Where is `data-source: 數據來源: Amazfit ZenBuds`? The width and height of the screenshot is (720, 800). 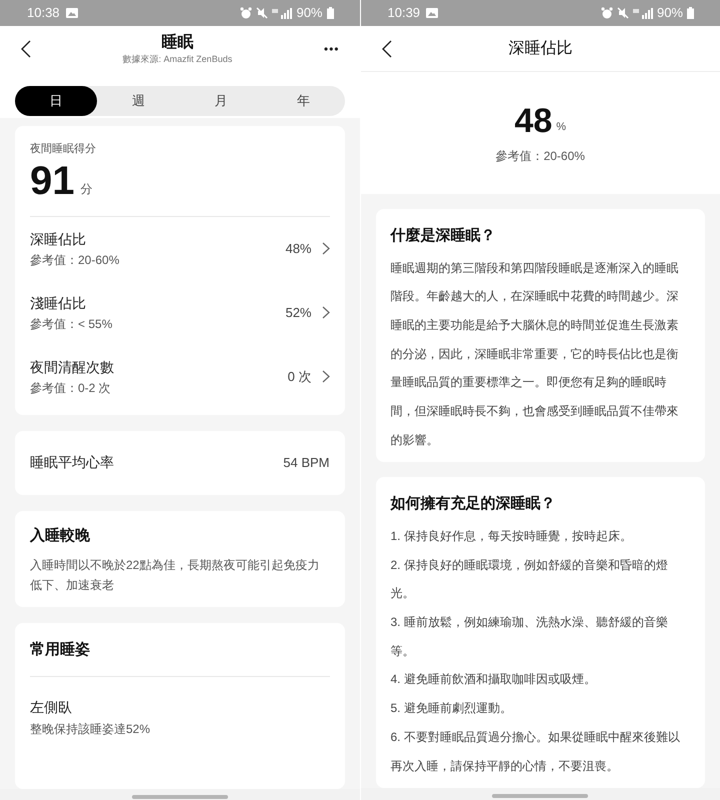
data-source: 數據來源: Amazfit ZenBuds is located at coordinates (177, 59).